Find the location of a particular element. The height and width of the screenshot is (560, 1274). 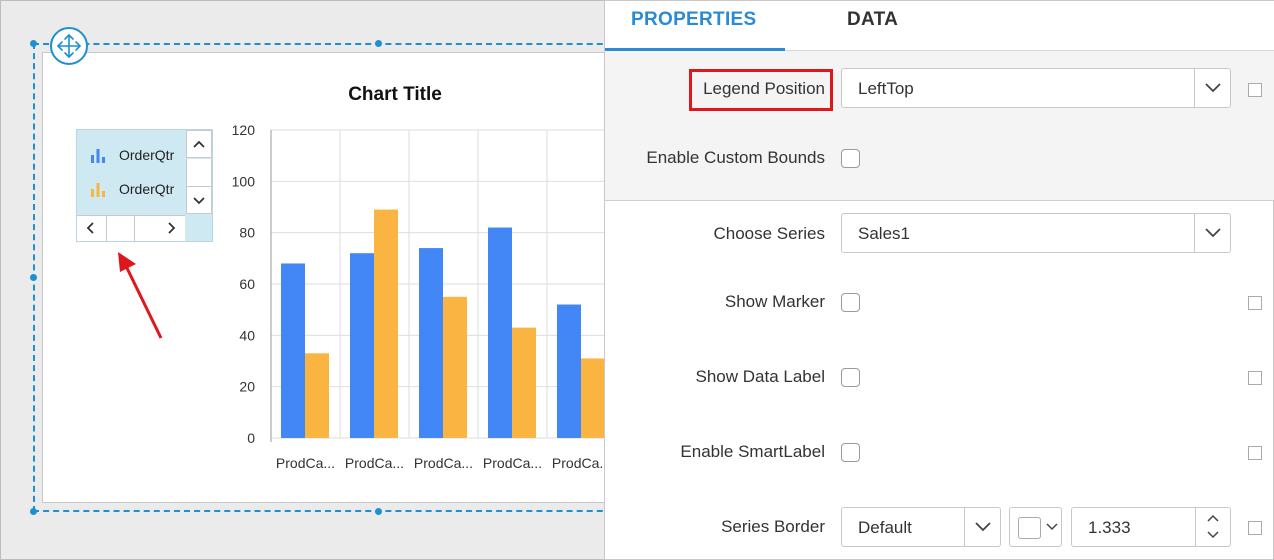

series-border-label: Series Border is located at coordinates (773, 526).